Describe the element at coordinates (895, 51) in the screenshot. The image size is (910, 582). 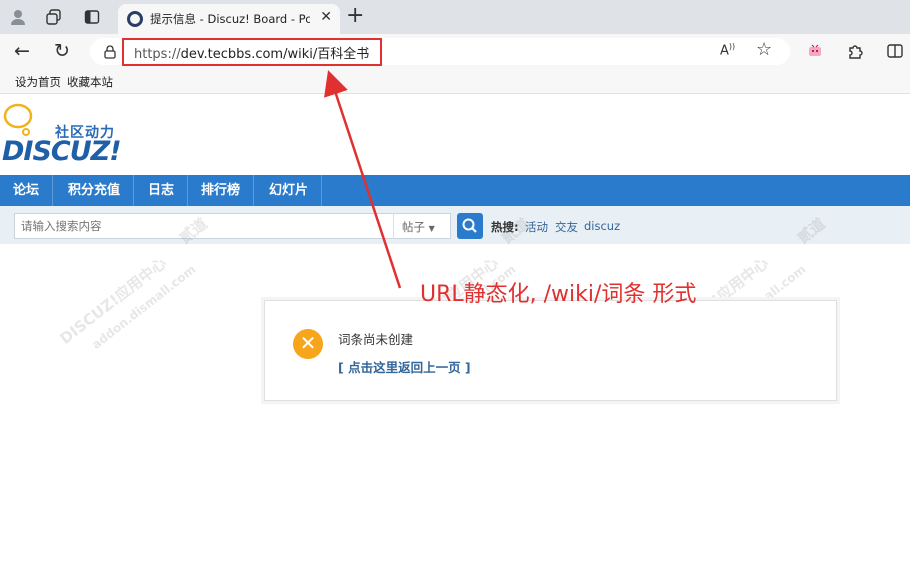
I see `split-screen-icon` at that location.